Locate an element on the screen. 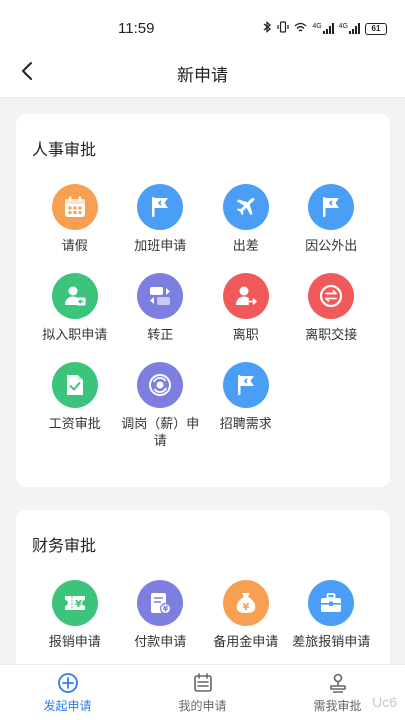 This screenshot has width=405, height=720. briefcase-icon is located at coordinates (331, 603).